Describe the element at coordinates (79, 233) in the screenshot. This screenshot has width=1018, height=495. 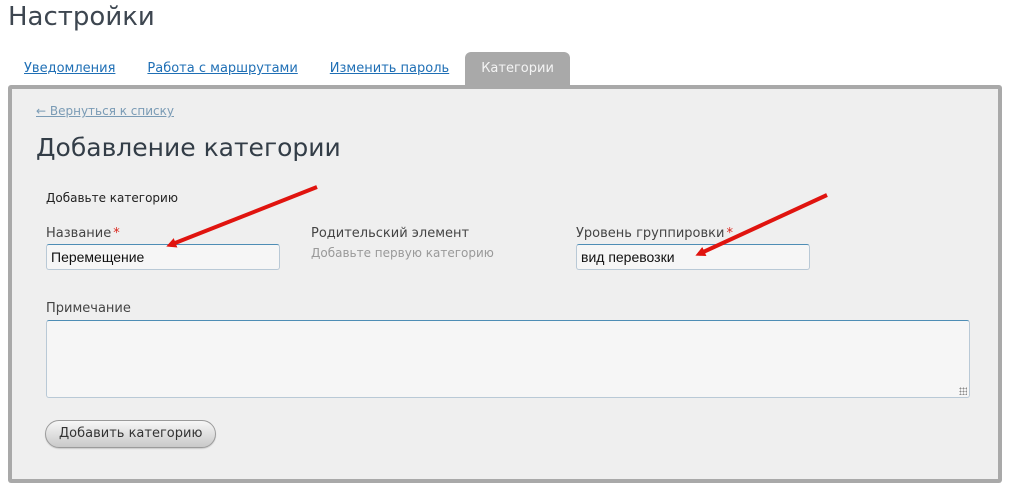
I see `name-label-text: Название` at that location.